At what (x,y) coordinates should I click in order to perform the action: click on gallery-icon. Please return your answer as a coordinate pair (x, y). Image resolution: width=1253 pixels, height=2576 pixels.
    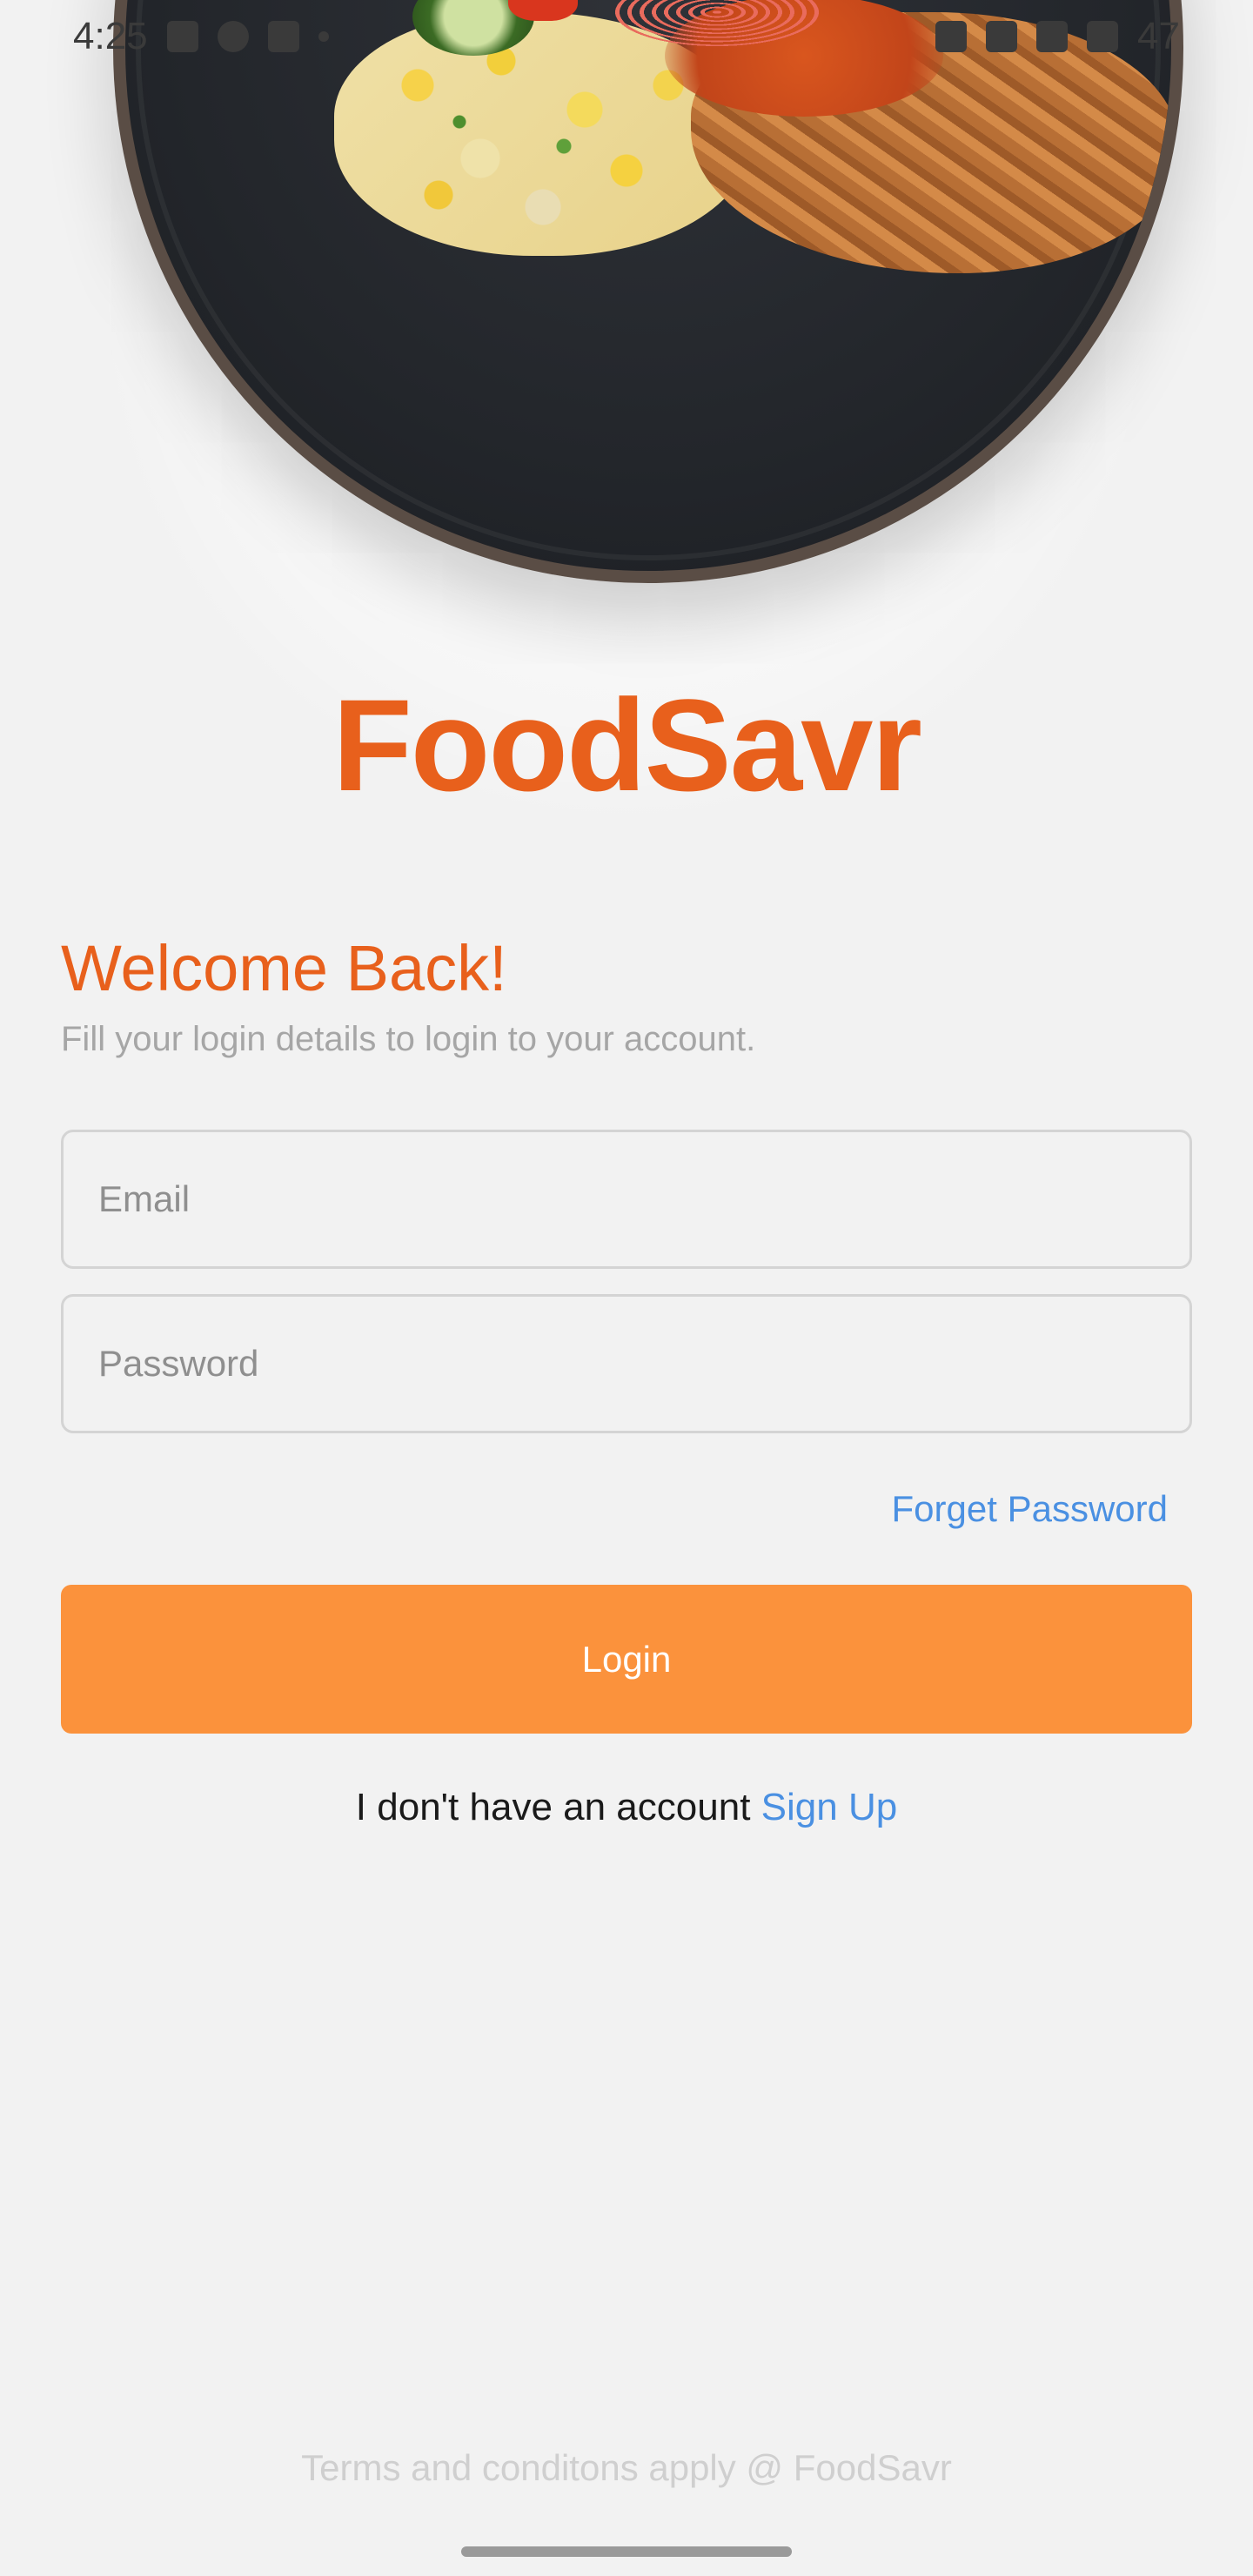
    Looking at the image, I should click on (182, 37).